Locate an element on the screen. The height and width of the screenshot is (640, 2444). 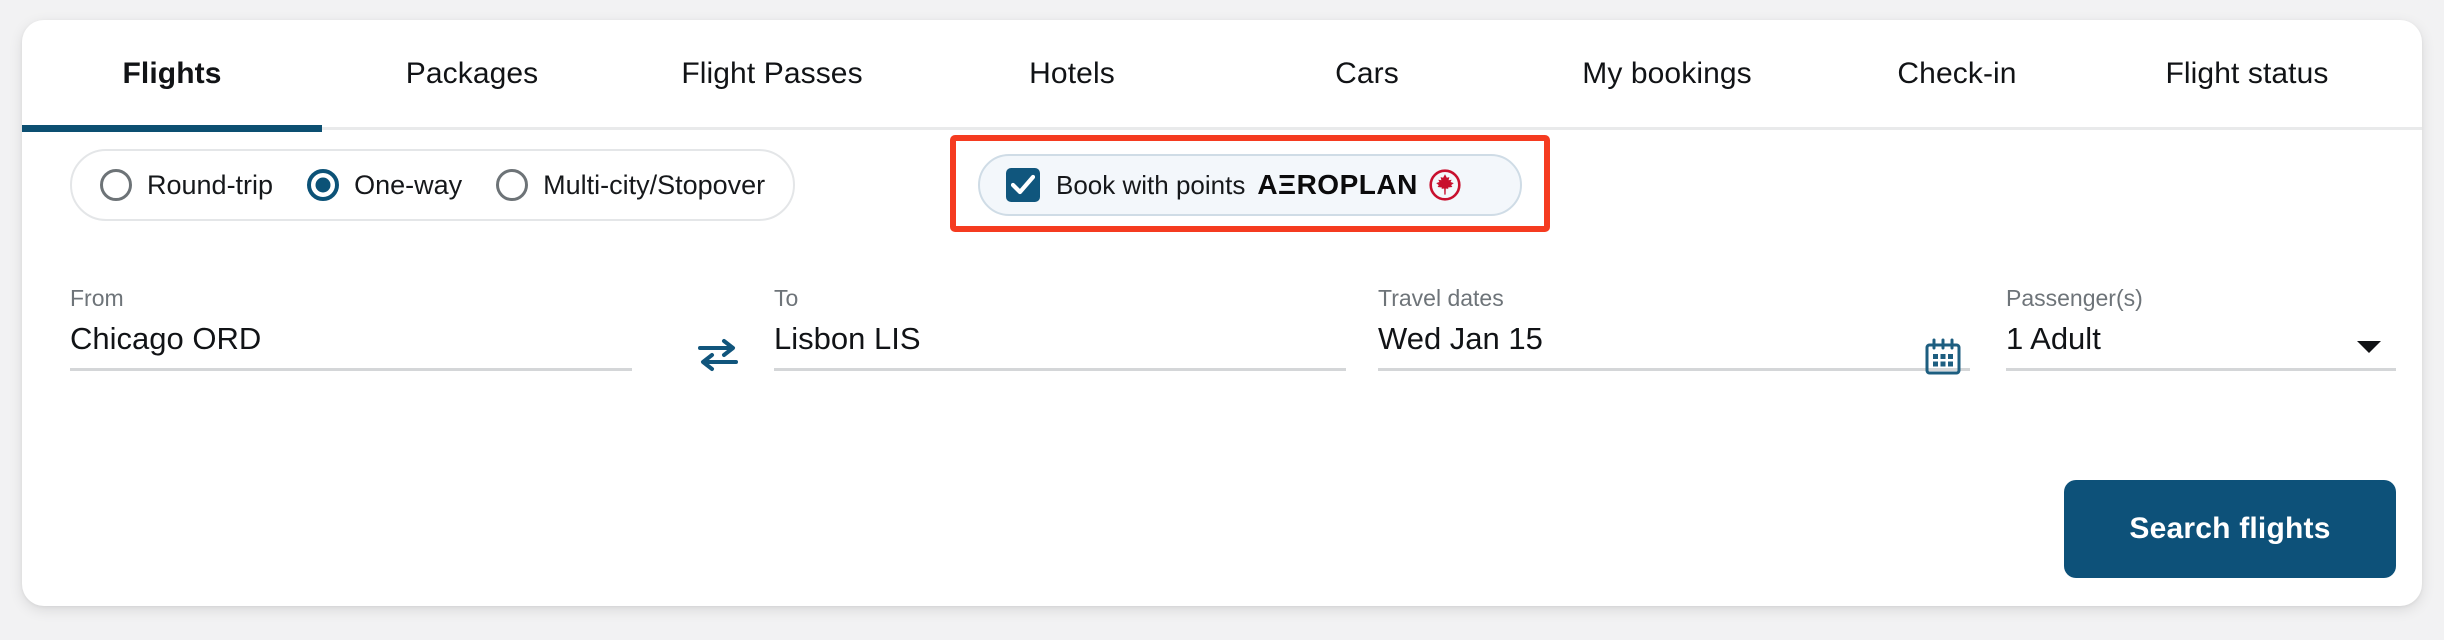
open-calendar-button is located at coordinates (1943, 357).